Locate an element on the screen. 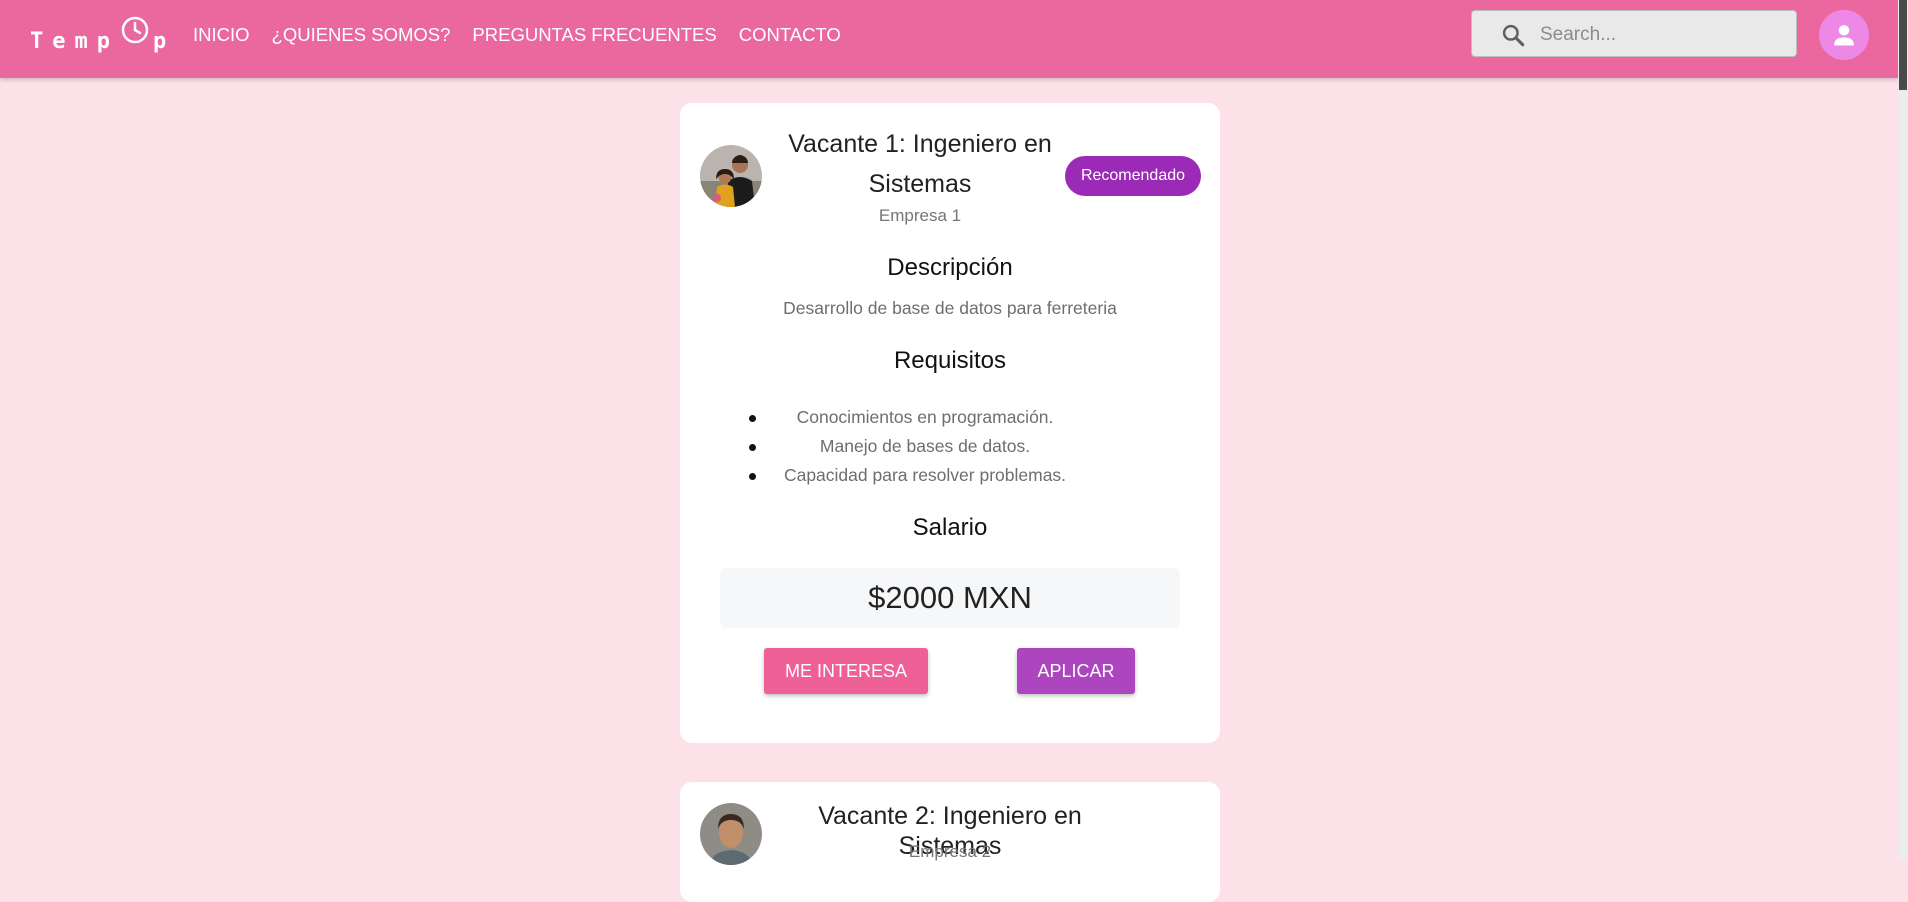 This screenshot has width=1908, height=902. page-scrollbar is located at coordinates (1903, 429).